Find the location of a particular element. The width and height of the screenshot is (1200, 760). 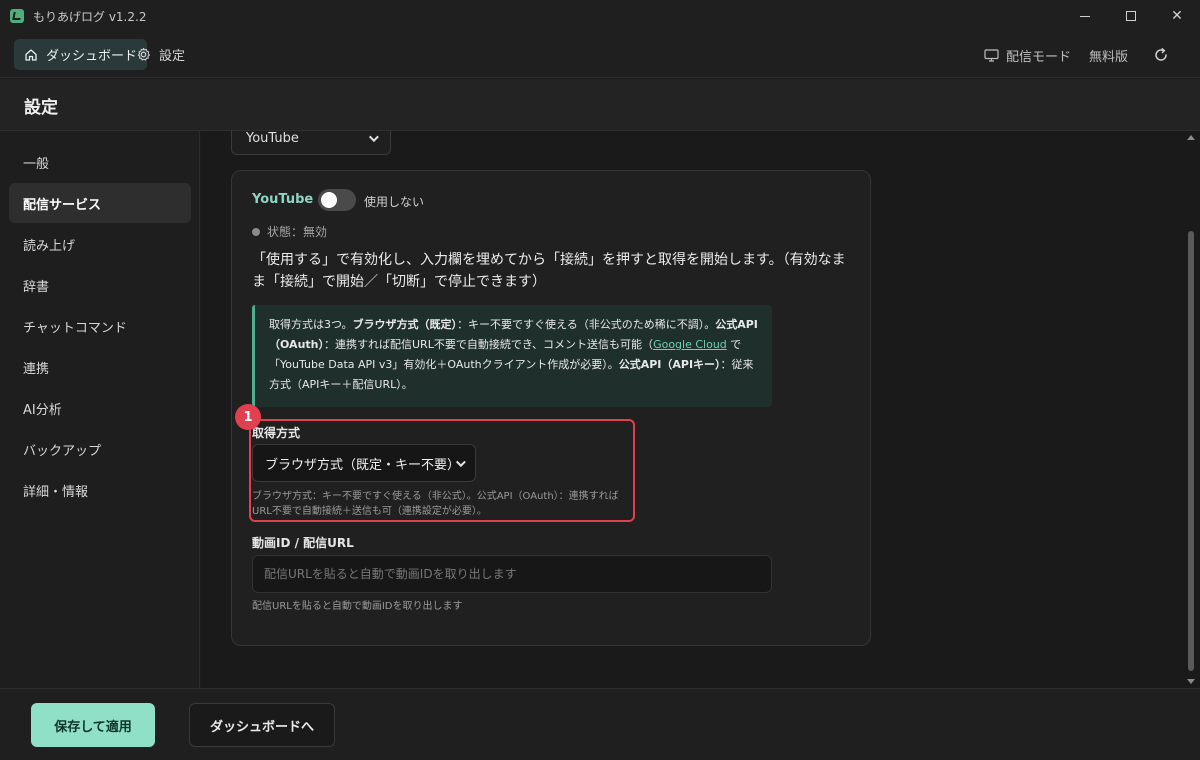

sidebar-item-streaming-service: 配信サービス is located at coordinates (100, 203).